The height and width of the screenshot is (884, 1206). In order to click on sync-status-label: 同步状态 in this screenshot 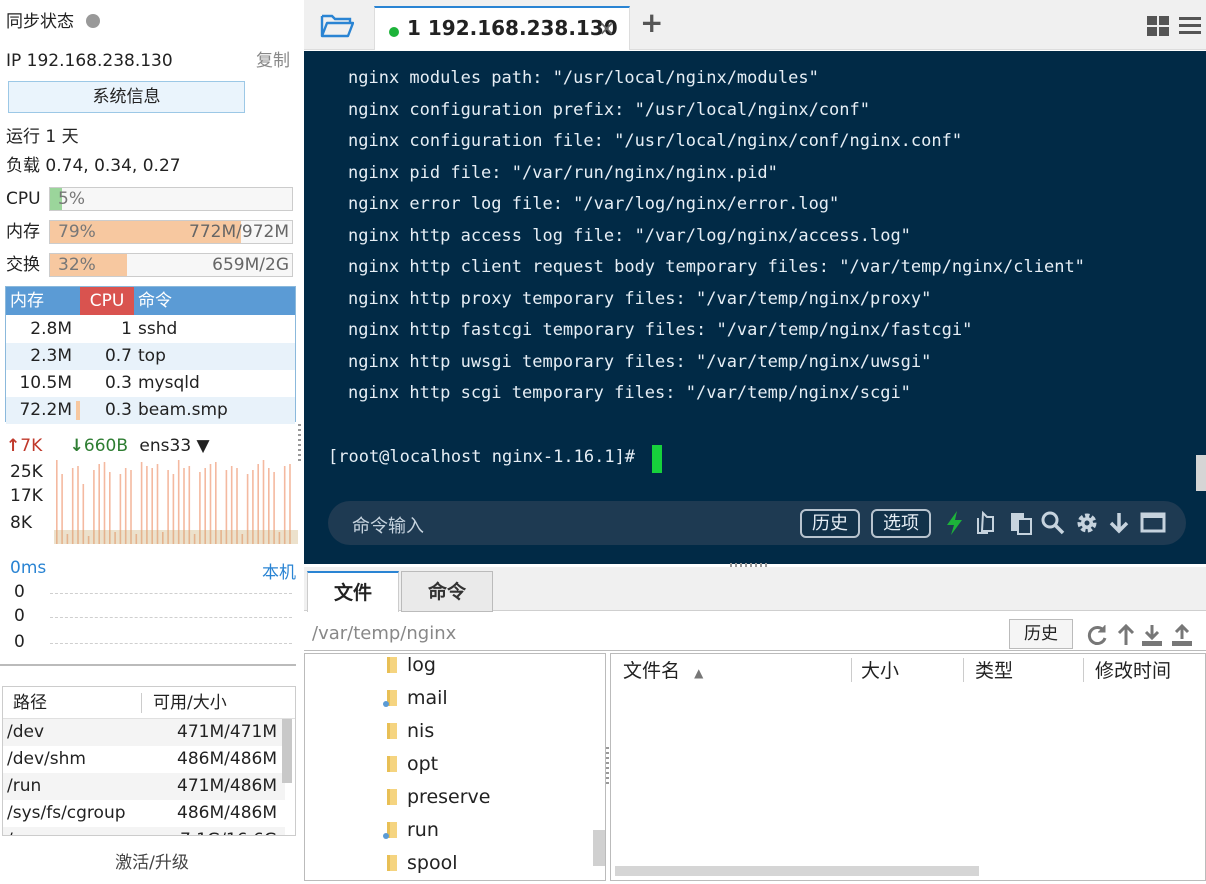, I will do `click(40, 22)`.